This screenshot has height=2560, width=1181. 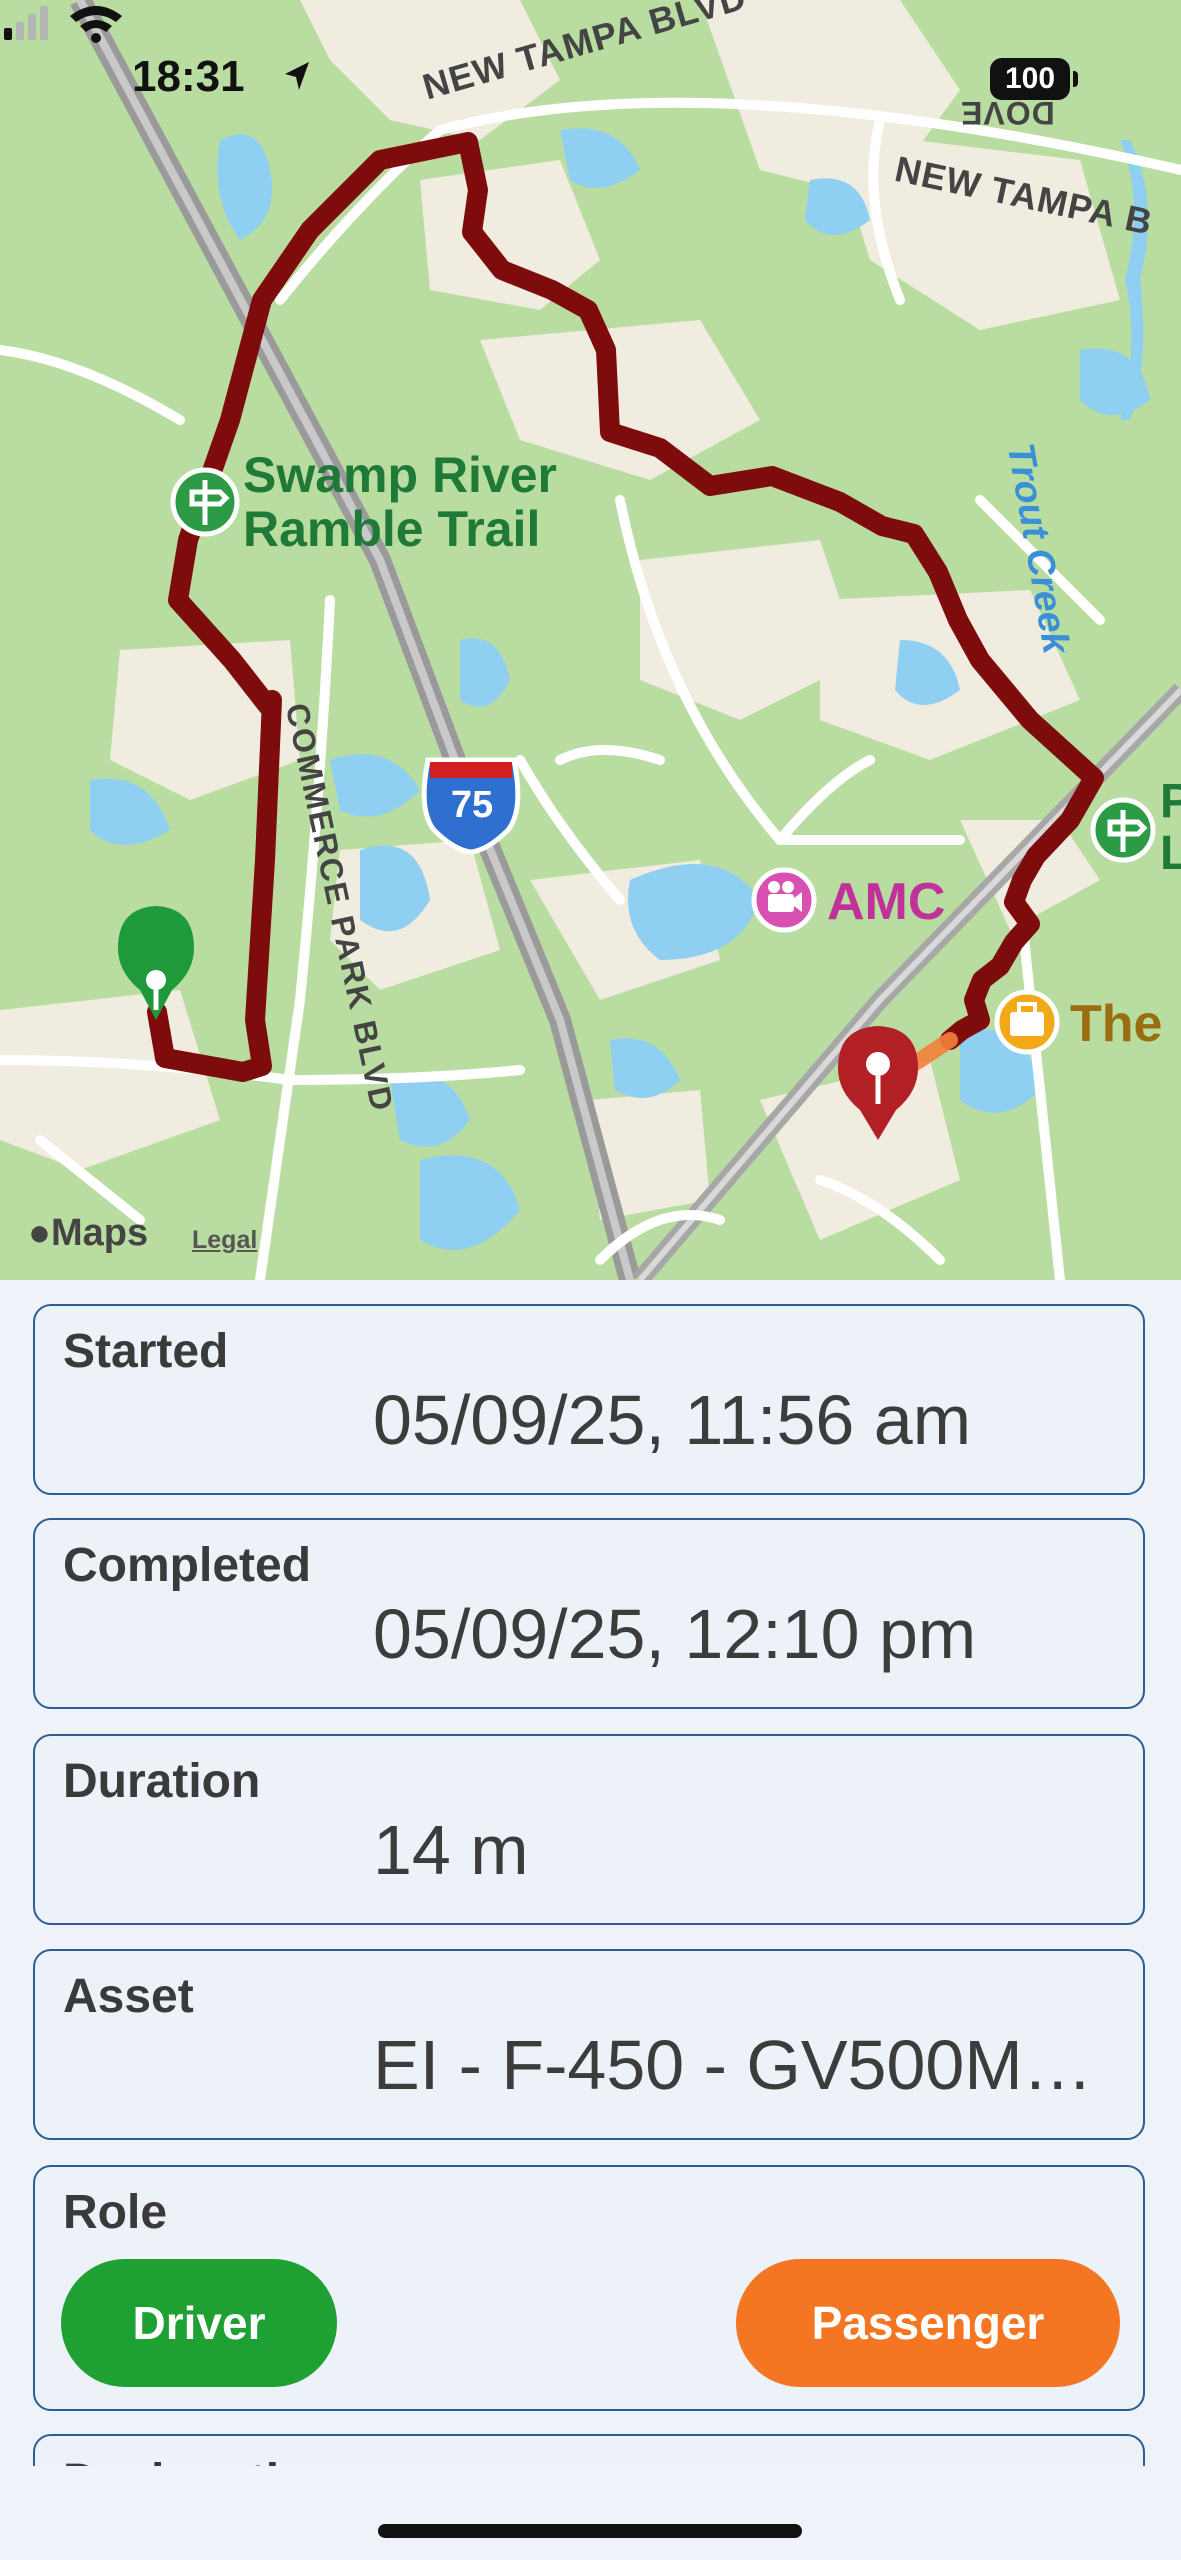 I want to click on maps-logo: ●Maps, so click(x=88, y=1233).